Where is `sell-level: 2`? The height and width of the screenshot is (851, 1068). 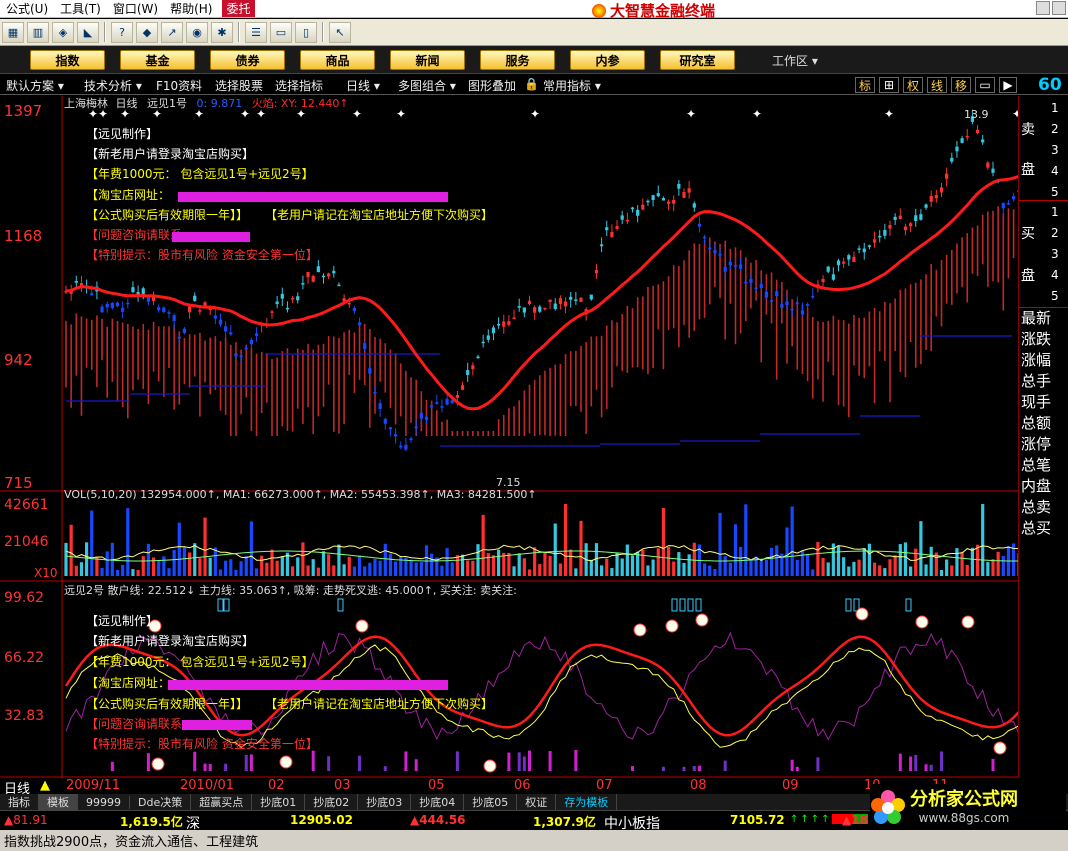 sell-level: 2 is located at coordinates (1055, 129).